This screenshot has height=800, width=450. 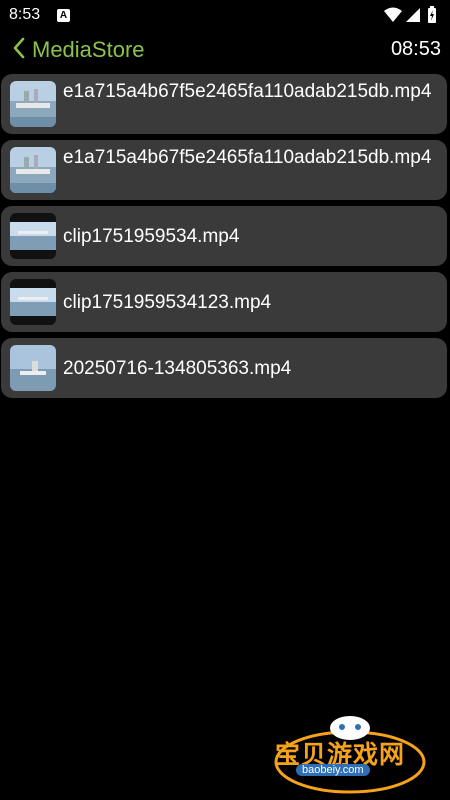 I want to click on list-item: clip1751959534123.mp4, so click(x=224, y=302).